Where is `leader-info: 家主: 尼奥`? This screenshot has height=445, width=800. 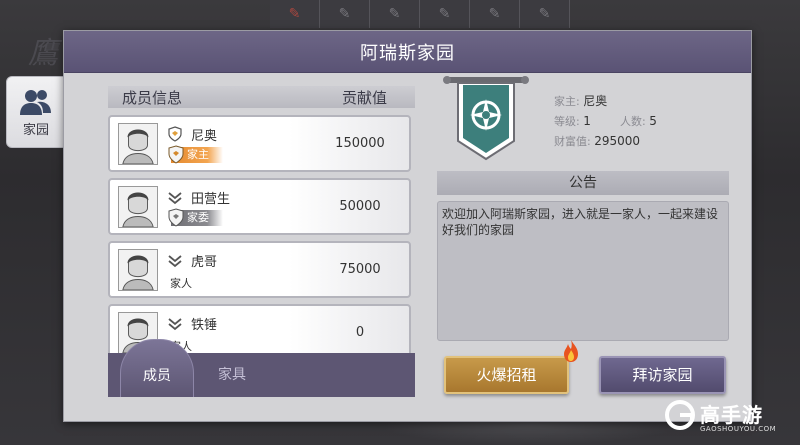 leader-info: 家主: 尼奥 is located at coordinates (580, 100).